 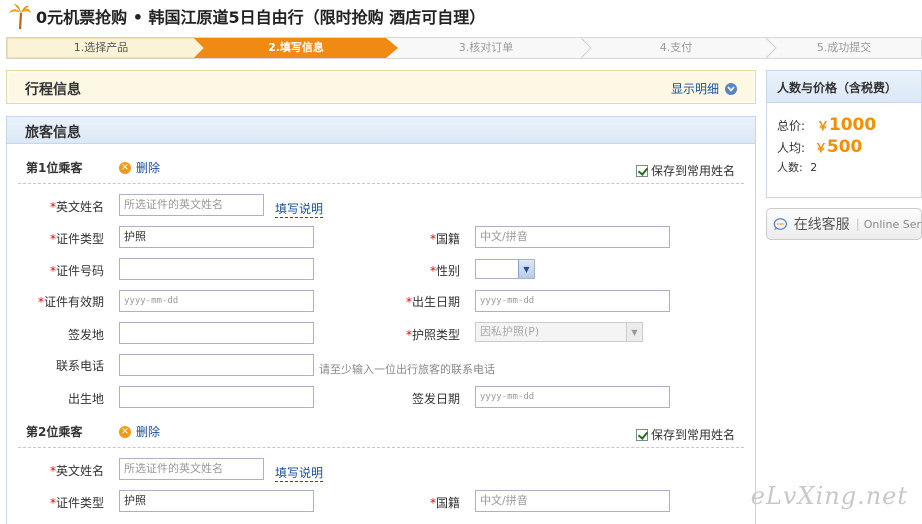 I want to click on price-summary-panel: 人数与价格（含税费） 总价: ￥1000 人均: ￥500 人数: 2, so click(x=844, y=134).